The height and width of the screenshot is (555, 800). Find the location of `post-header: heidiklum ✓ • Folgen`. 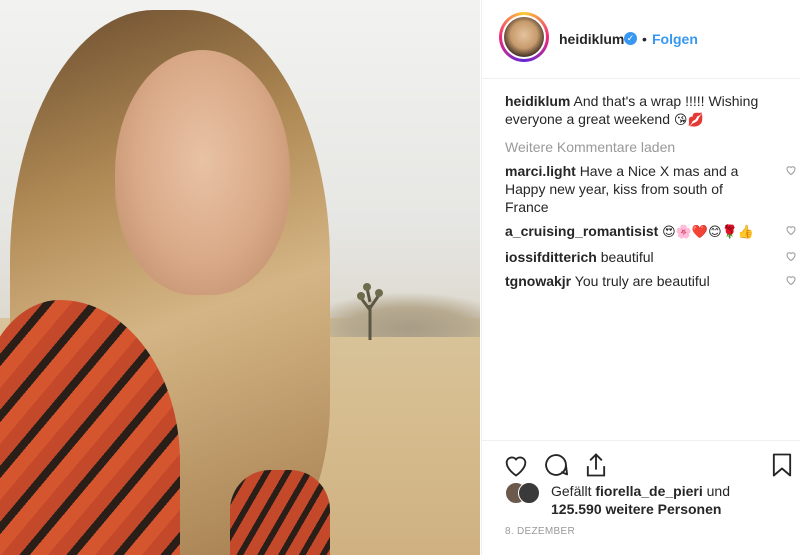

post-header: heidiklum ✓ • Folgen is located at coordinates (641, 39).